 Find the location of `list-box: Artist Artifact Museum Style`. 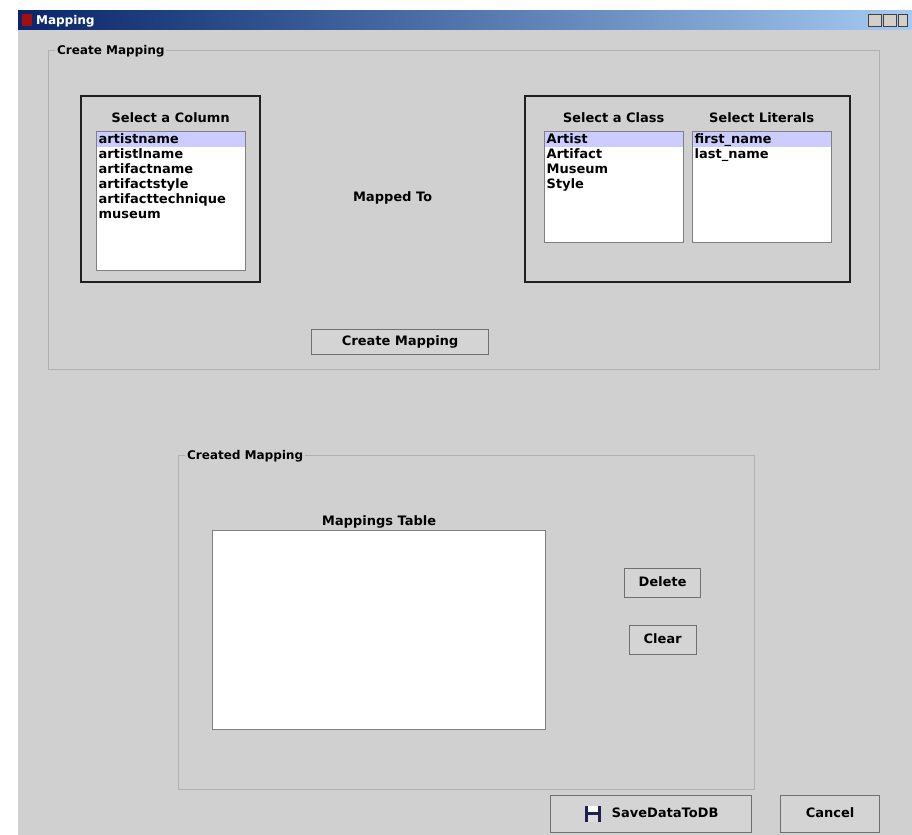

list-box: Artist Artifact Museum Style is located at coordinates (614, 186).